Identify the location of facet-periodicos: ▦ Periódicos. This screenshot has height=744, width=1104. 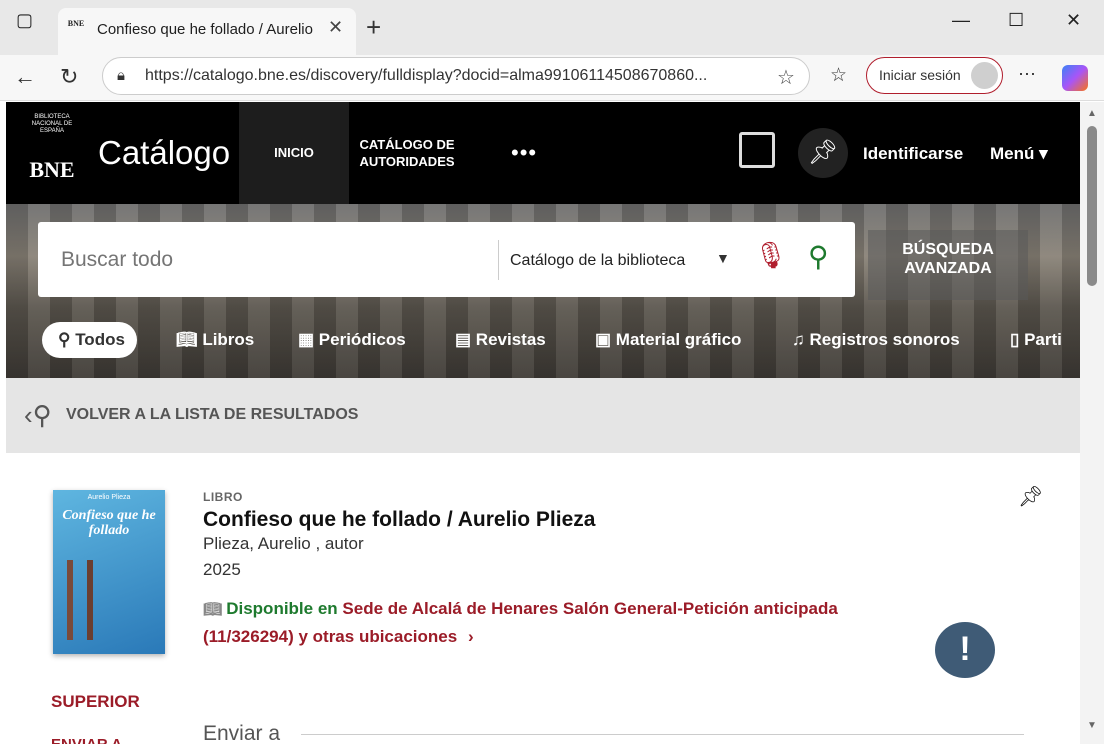
(352, 340).